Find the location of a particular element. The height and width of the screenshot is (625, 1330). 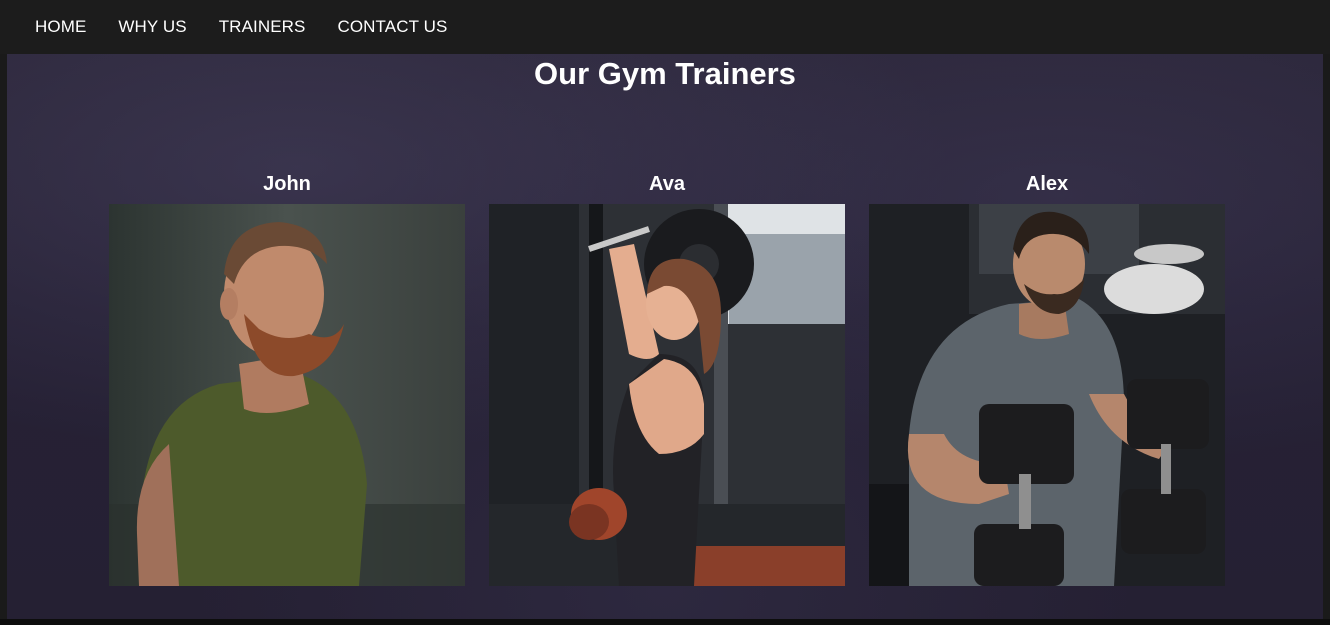

nav-home-link: HOME is located at coordinates (60, 27).